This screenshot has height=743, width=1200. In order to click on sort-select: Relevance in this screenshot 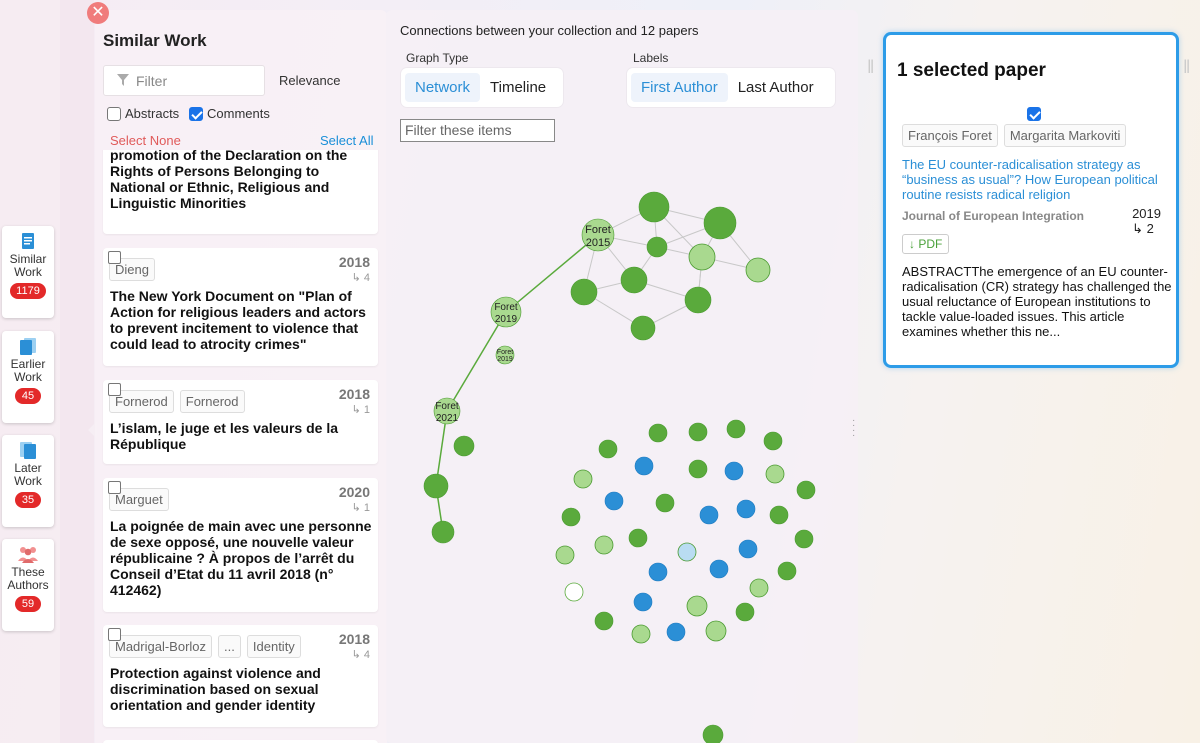, I will do `click(309, 80)`.